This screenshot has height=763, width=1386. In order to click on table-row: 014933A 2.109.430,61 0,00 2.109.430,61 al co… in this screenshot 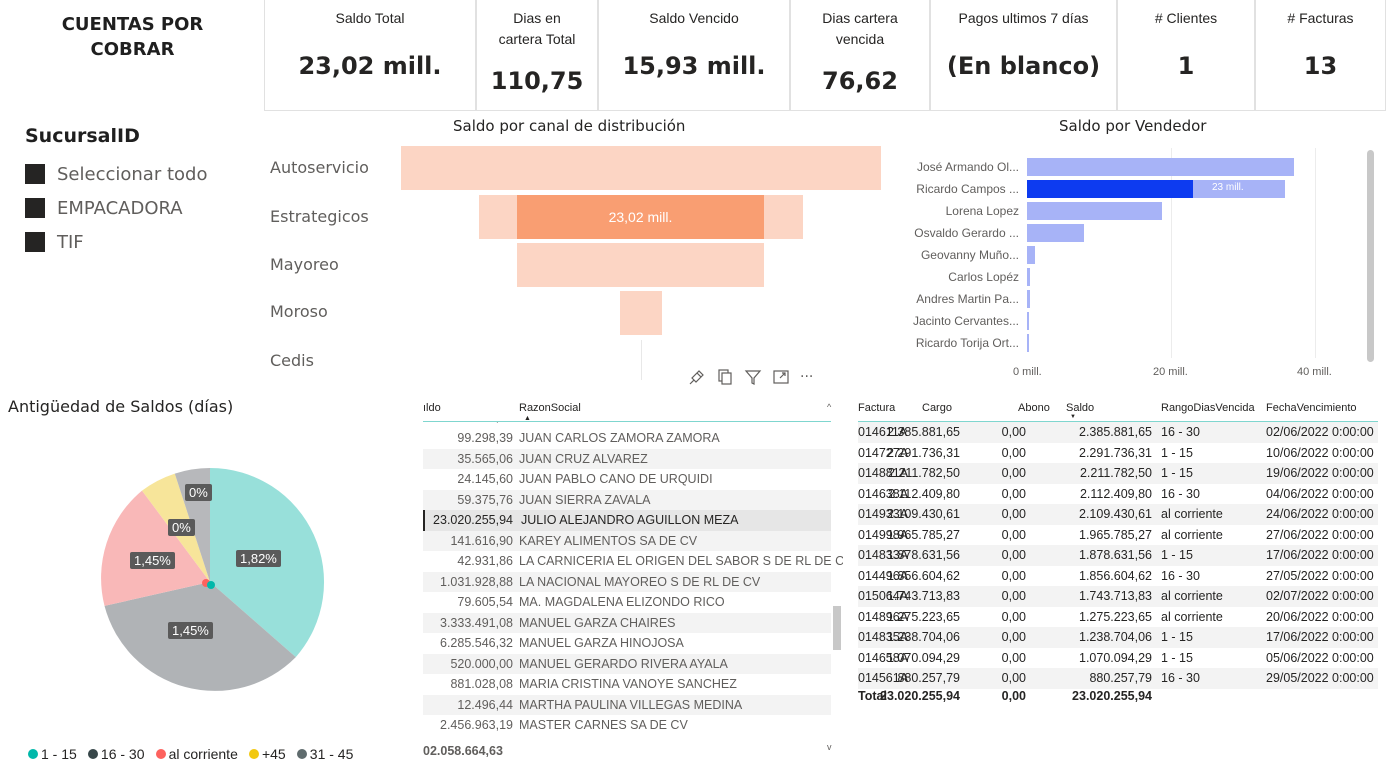, I will do `click(1118, 514)`.